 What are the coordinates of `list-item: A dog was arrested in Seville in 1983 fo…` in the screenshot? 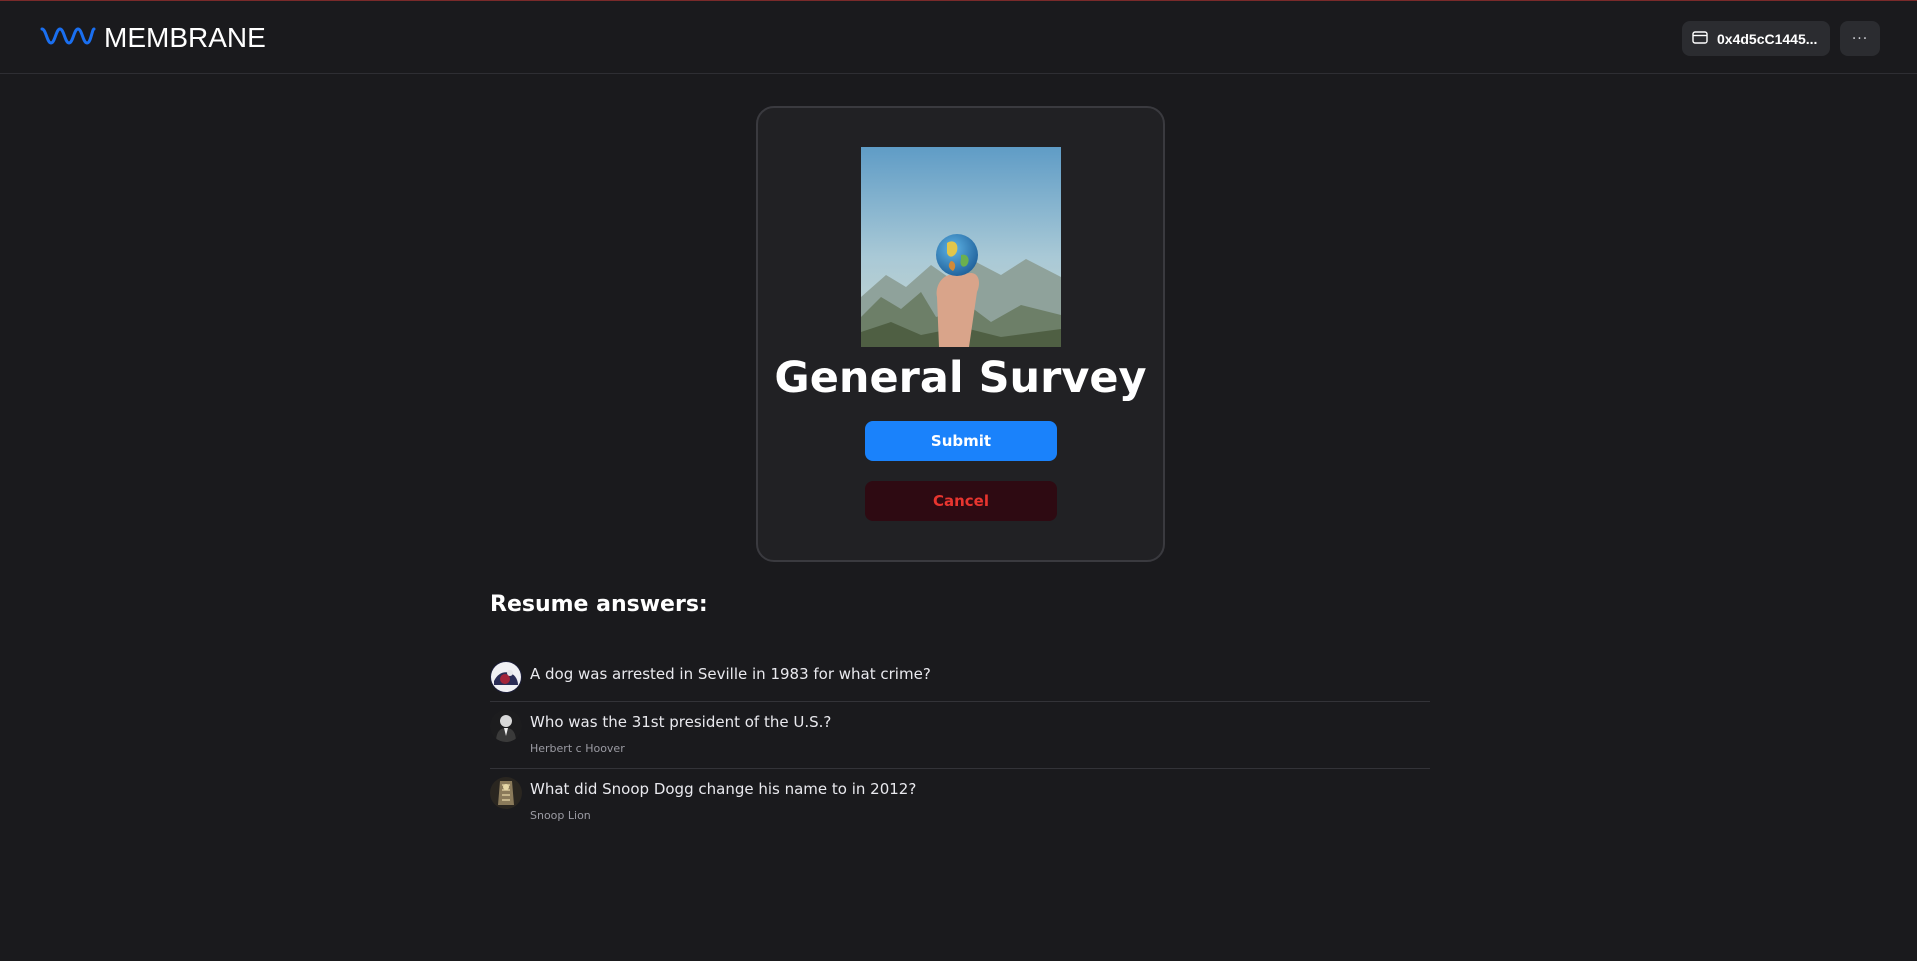 It's located at (960, 678).